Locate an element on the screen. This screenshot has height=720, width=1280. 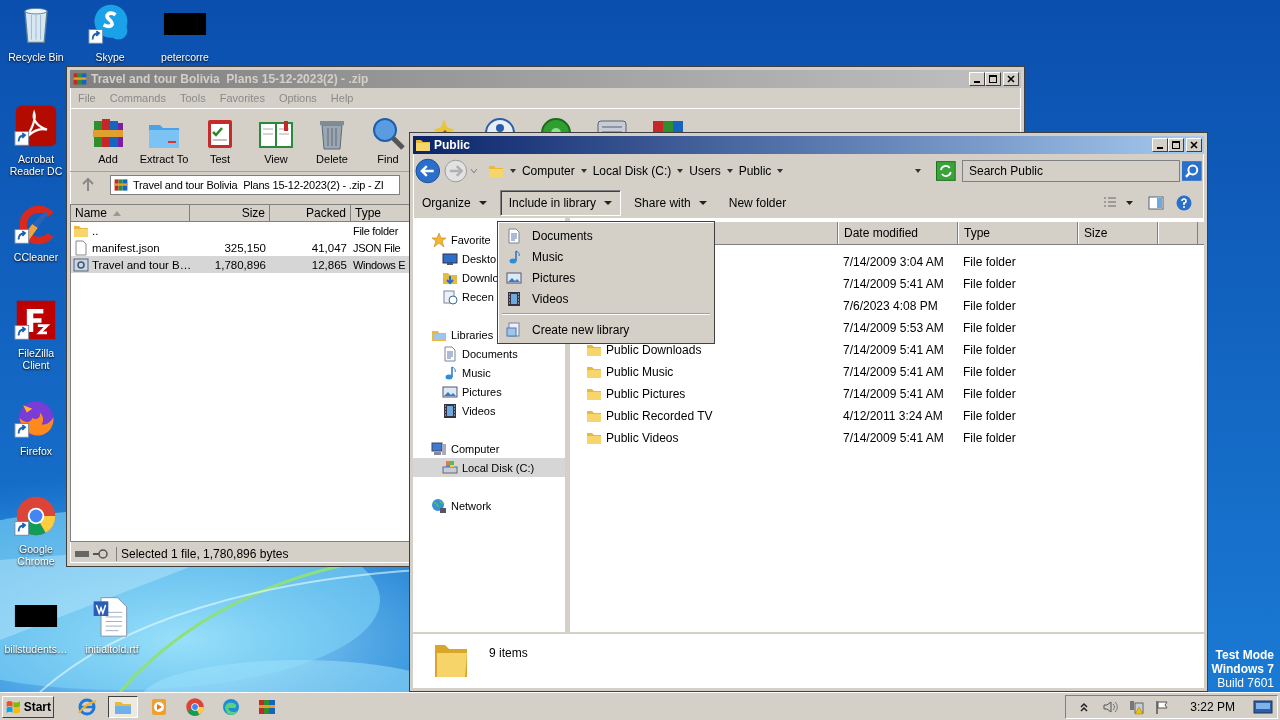
table-cell: manifest.json is located at coordinates (126, 247).